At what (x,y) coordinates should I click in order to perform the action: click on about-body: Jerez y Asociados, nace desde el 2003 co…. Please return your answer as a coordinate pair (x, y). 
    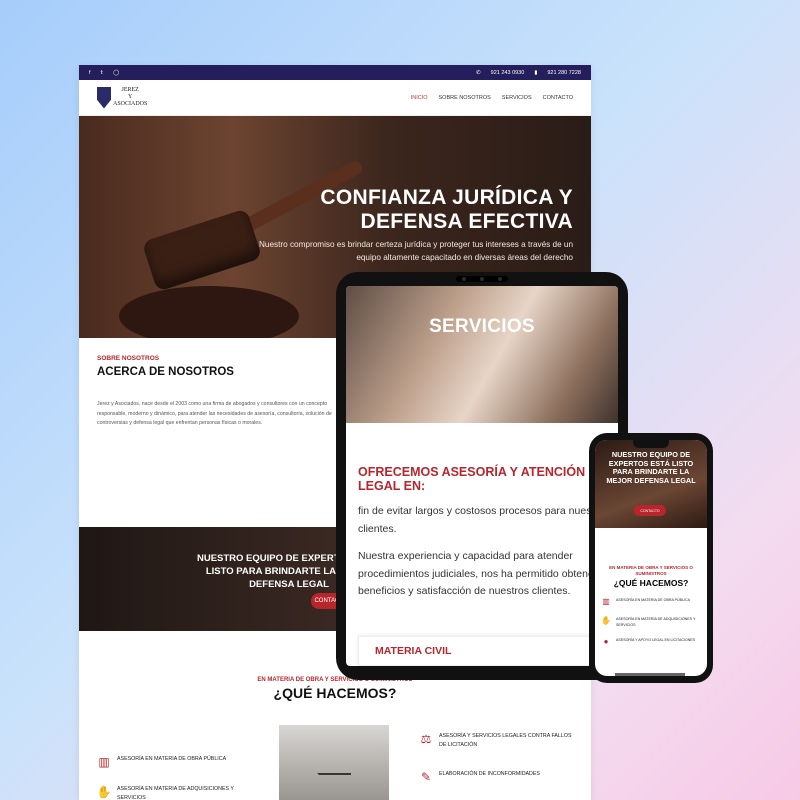
    Looking at the image, I should click on (214, 413).